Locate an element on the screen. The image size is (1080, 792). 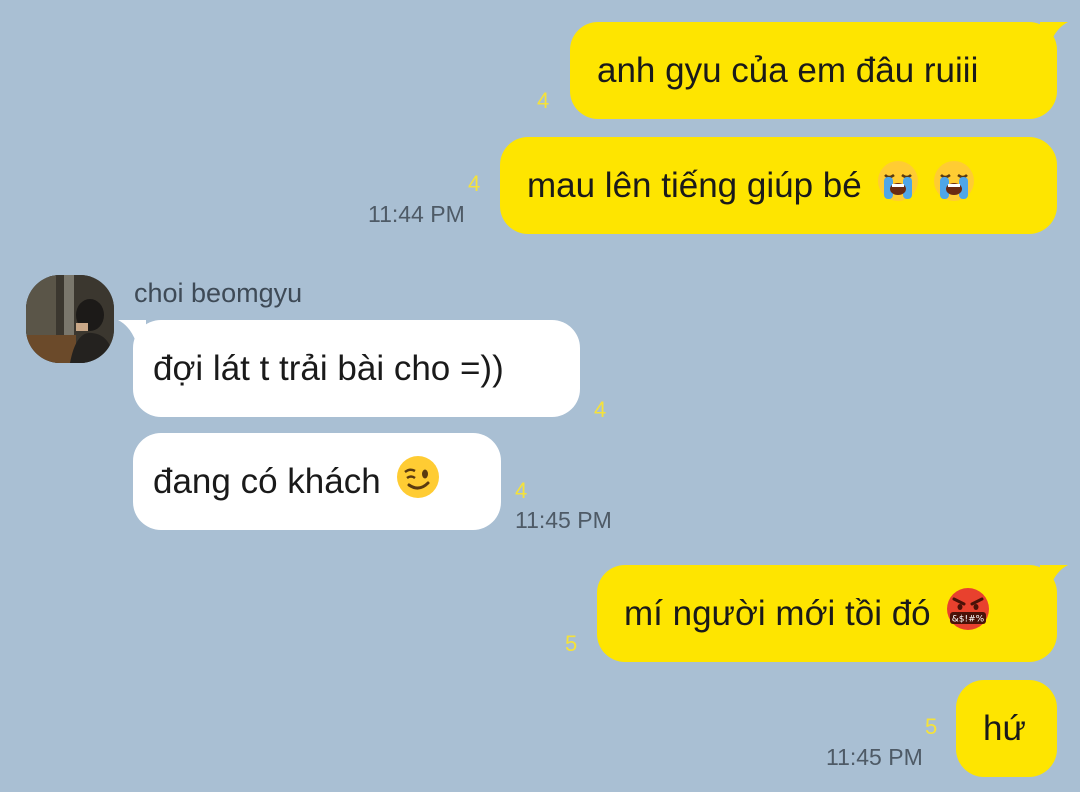
message-text: mau lên tiếng giúp bé is located at coordinates (694, 185).